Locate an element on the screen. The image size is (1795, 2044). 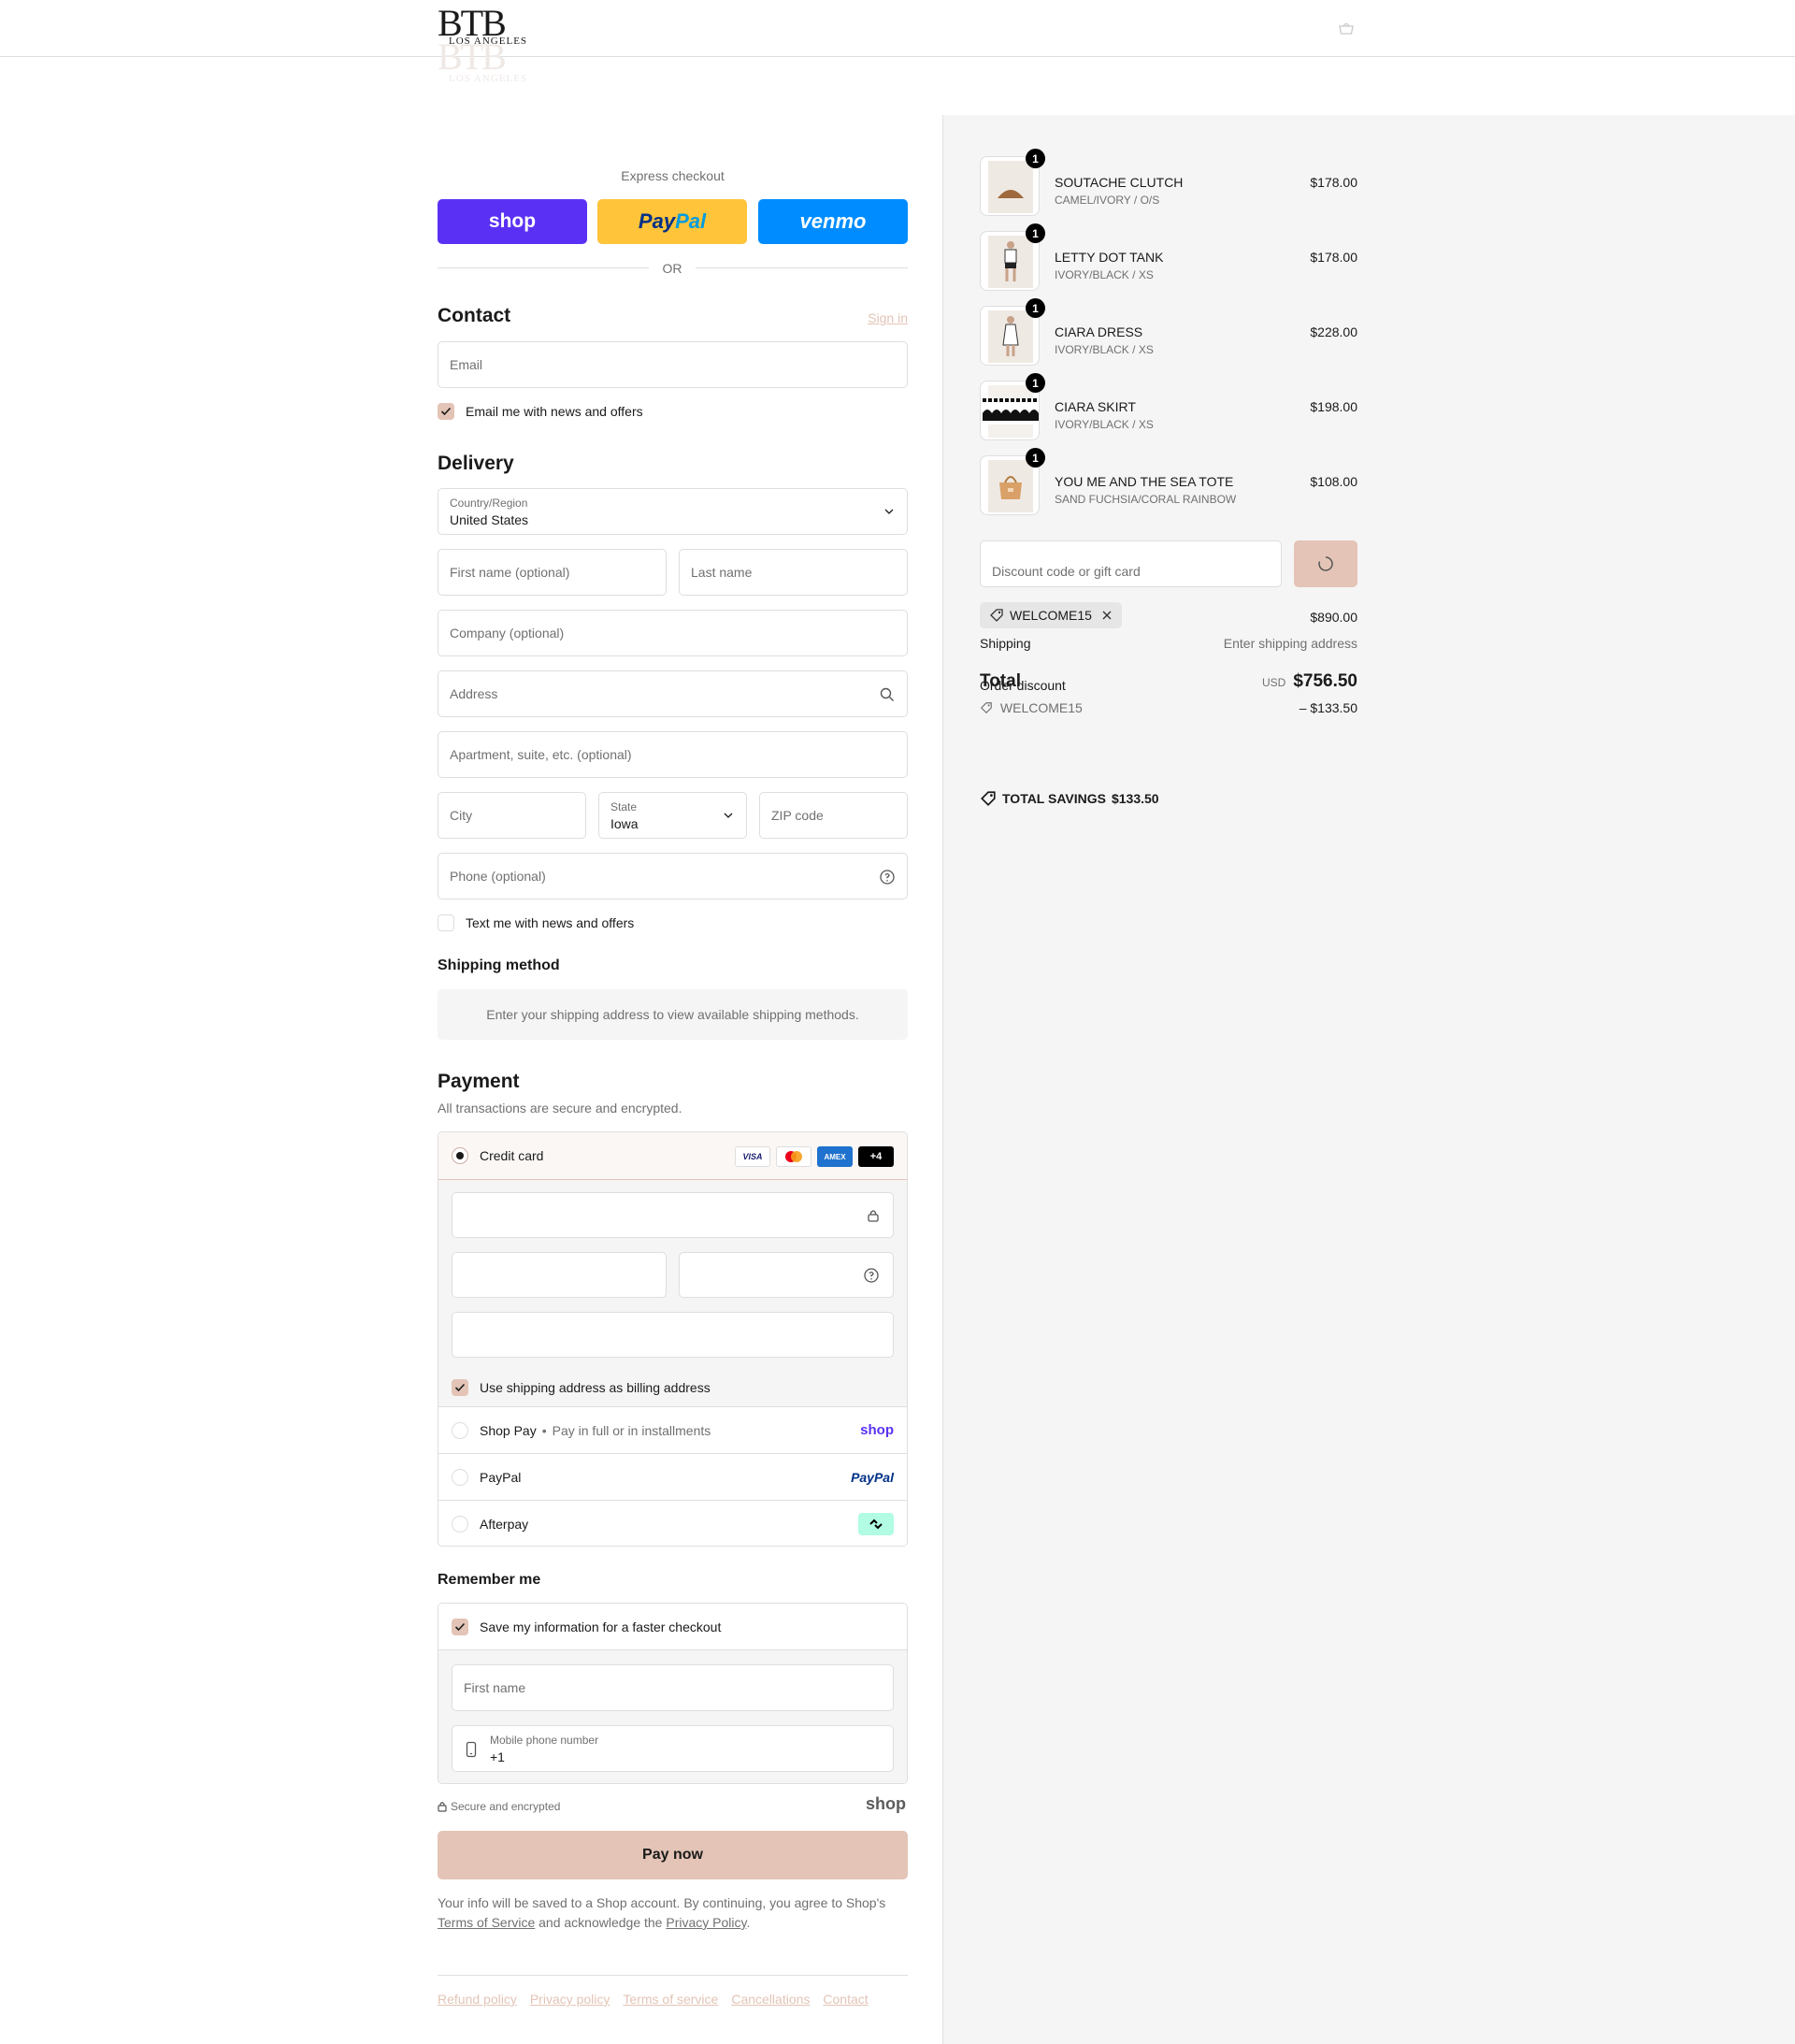
paypal-logo: PayPal is located at coordinates (873, 1477).